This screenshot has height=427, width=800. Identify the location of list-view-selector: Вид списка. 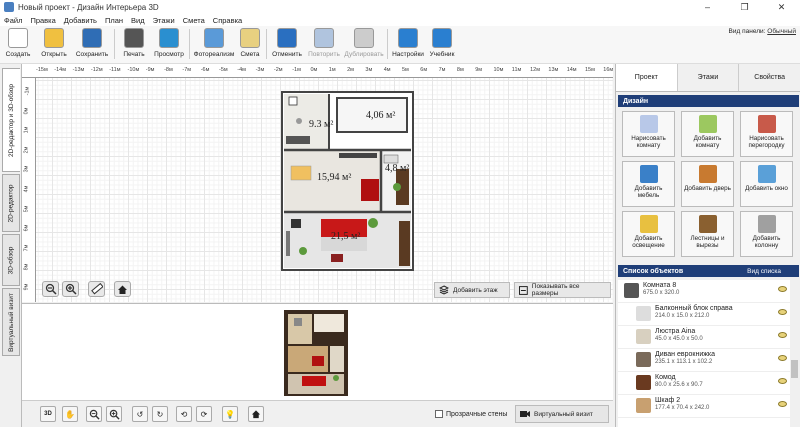
(764, 271).